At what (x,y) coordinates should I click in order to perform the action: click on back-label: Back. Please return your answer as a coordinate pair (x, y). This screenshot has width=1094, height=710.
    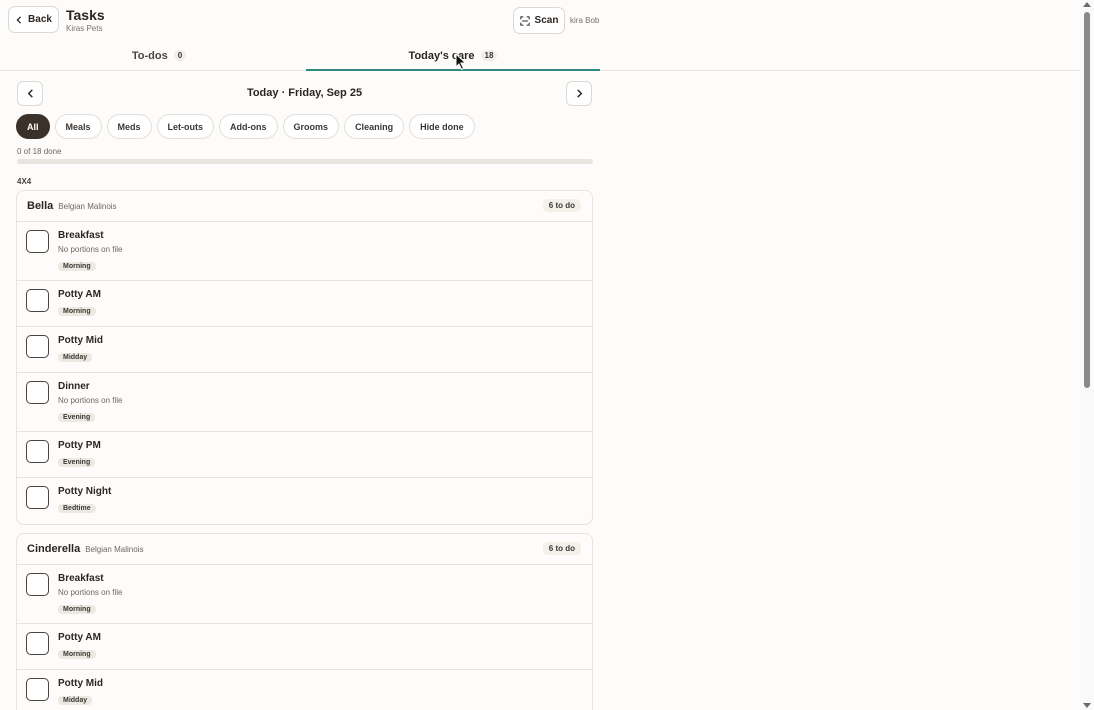
    Looking at the image, I should click on (40, 19).